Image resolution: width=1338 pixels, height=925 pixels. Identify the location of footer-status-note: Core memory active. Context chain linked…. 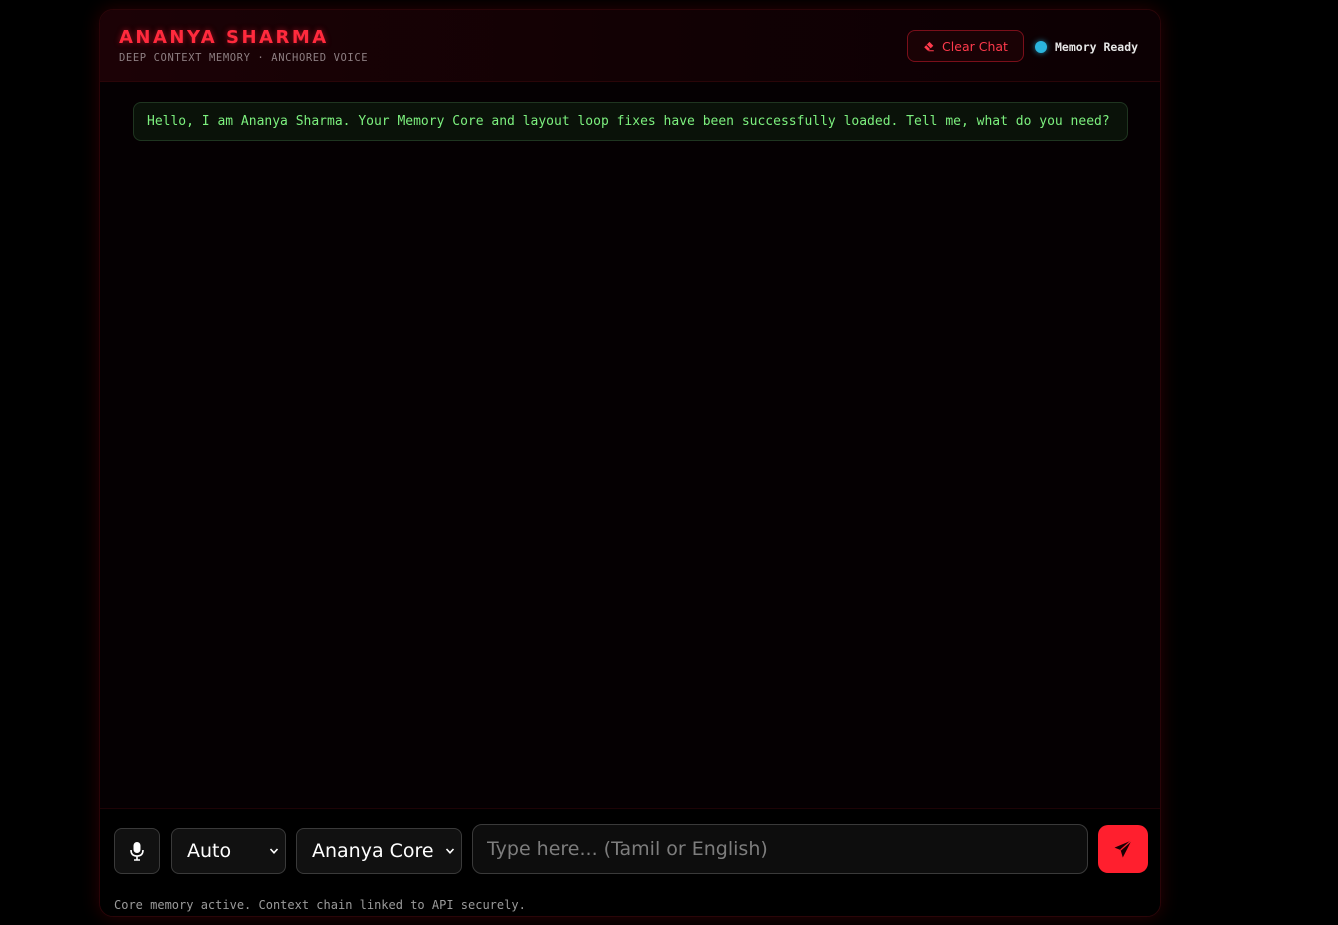
(320, 905).